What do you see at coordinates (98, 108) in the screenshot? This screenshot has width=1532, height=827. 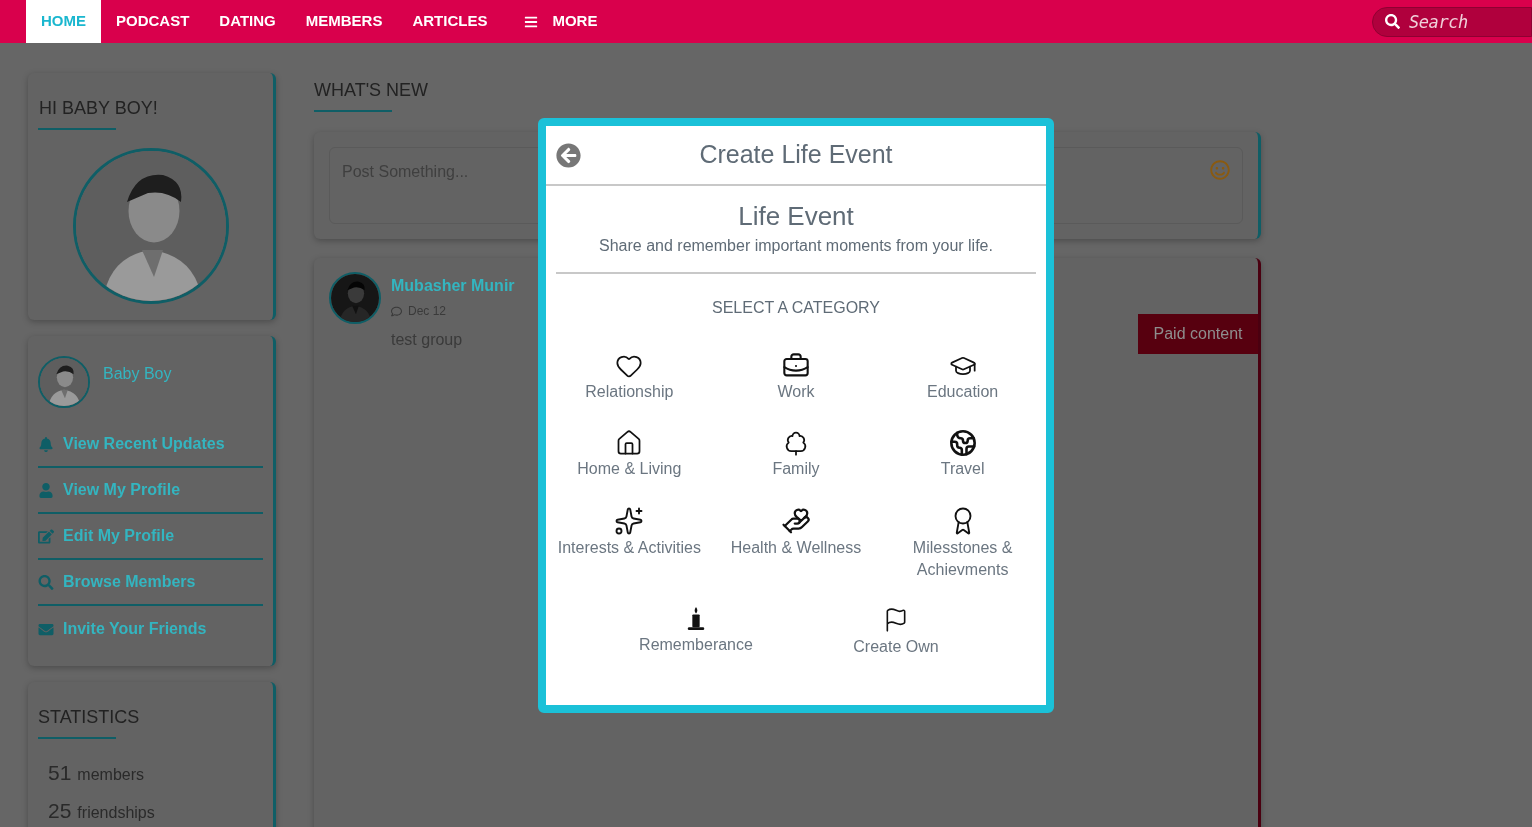 I see `greeting-title: HI BABY BOY!` at bounding box center [98, 108].